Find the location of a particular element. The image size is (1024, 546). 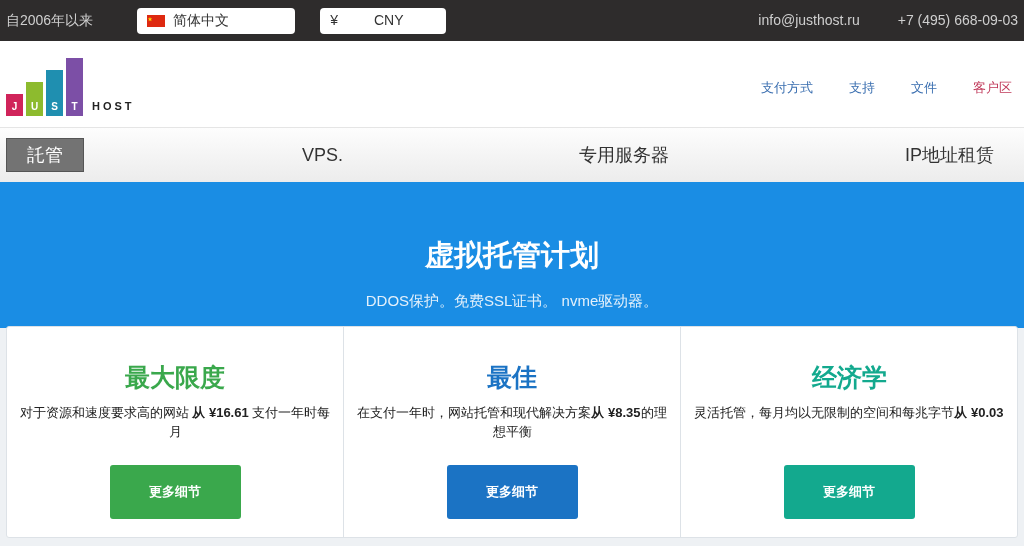

nav-tab: 託管 is located at coordinates (45, 155).